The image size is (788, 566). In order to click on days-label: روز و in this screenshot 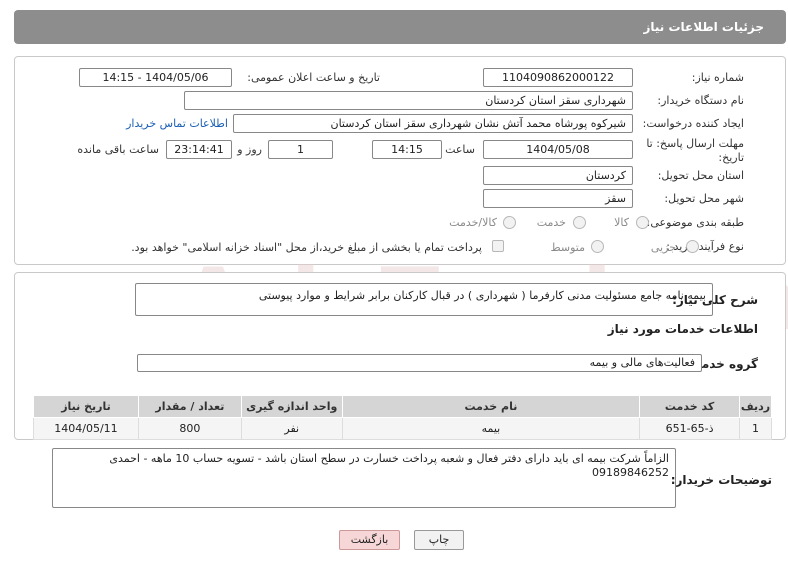, I will do `click(249, 149)`.